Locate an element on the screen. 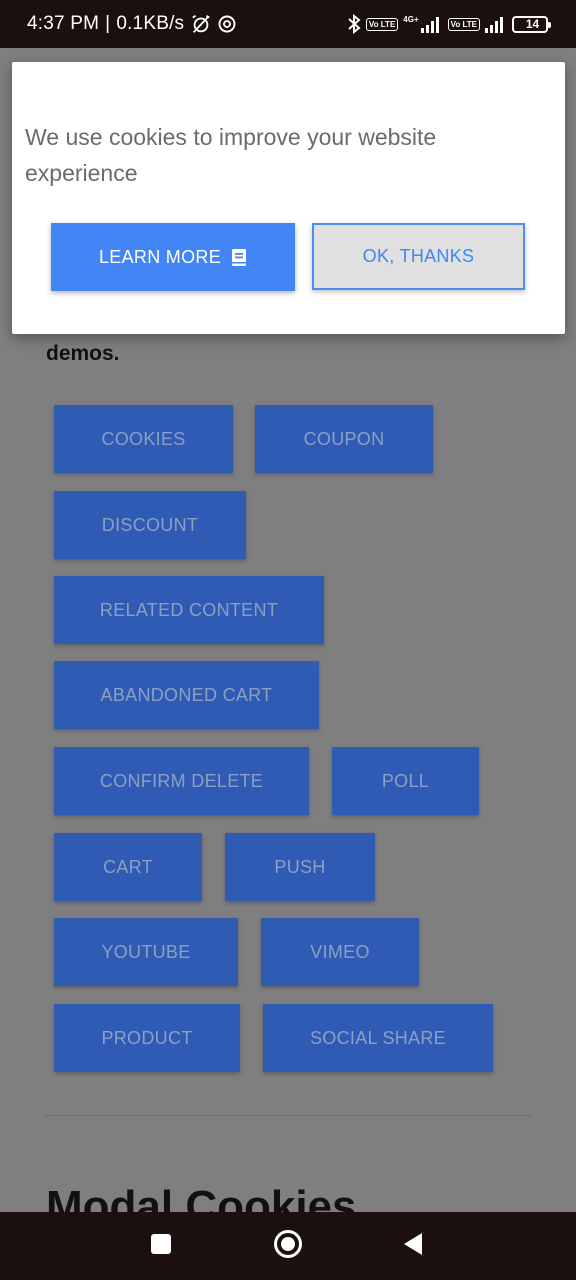 The width and height of the screenshot is (576, 1280). book-icon is located at coordinates (239, 257).